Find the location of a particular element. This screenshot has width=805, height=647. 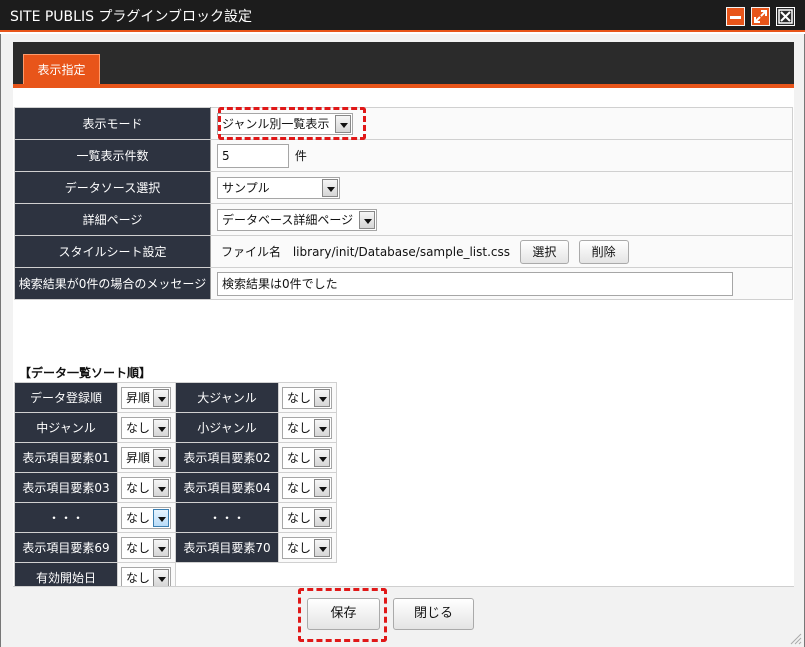

tab-bar: 表示指定 is located at coordinates (403, 65).